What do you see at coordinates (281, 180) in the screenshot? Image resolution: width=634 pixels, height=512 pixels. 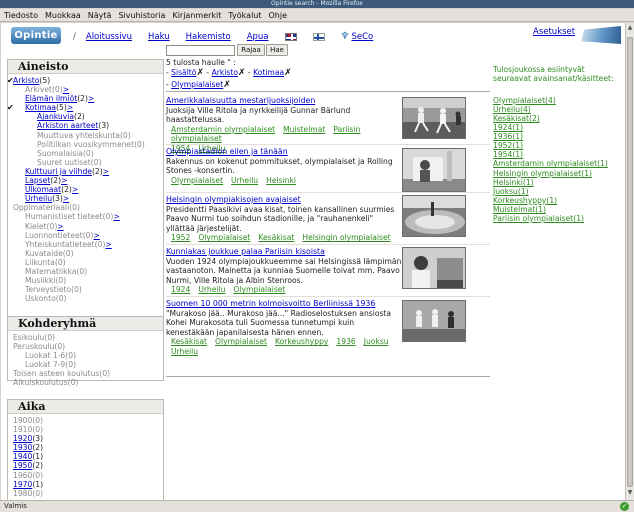 I see `tag-link: Helsinki` at bounding box center [281, 180].